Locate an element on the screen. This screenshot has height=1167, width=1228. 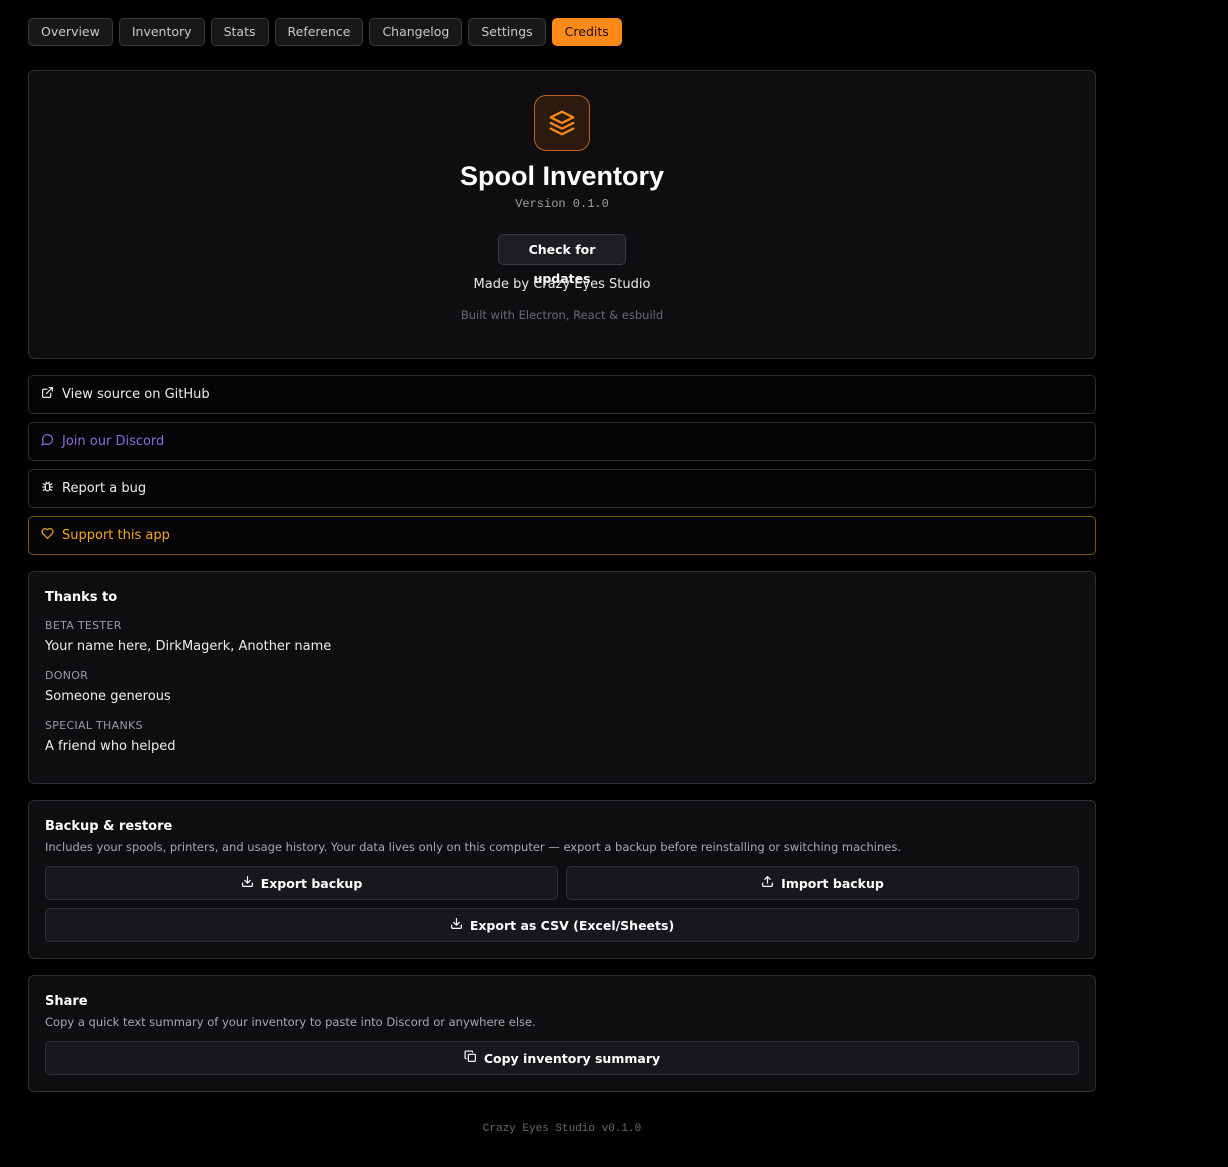
app-version: Version 0.1.0 is located at coordinates (562, 204).